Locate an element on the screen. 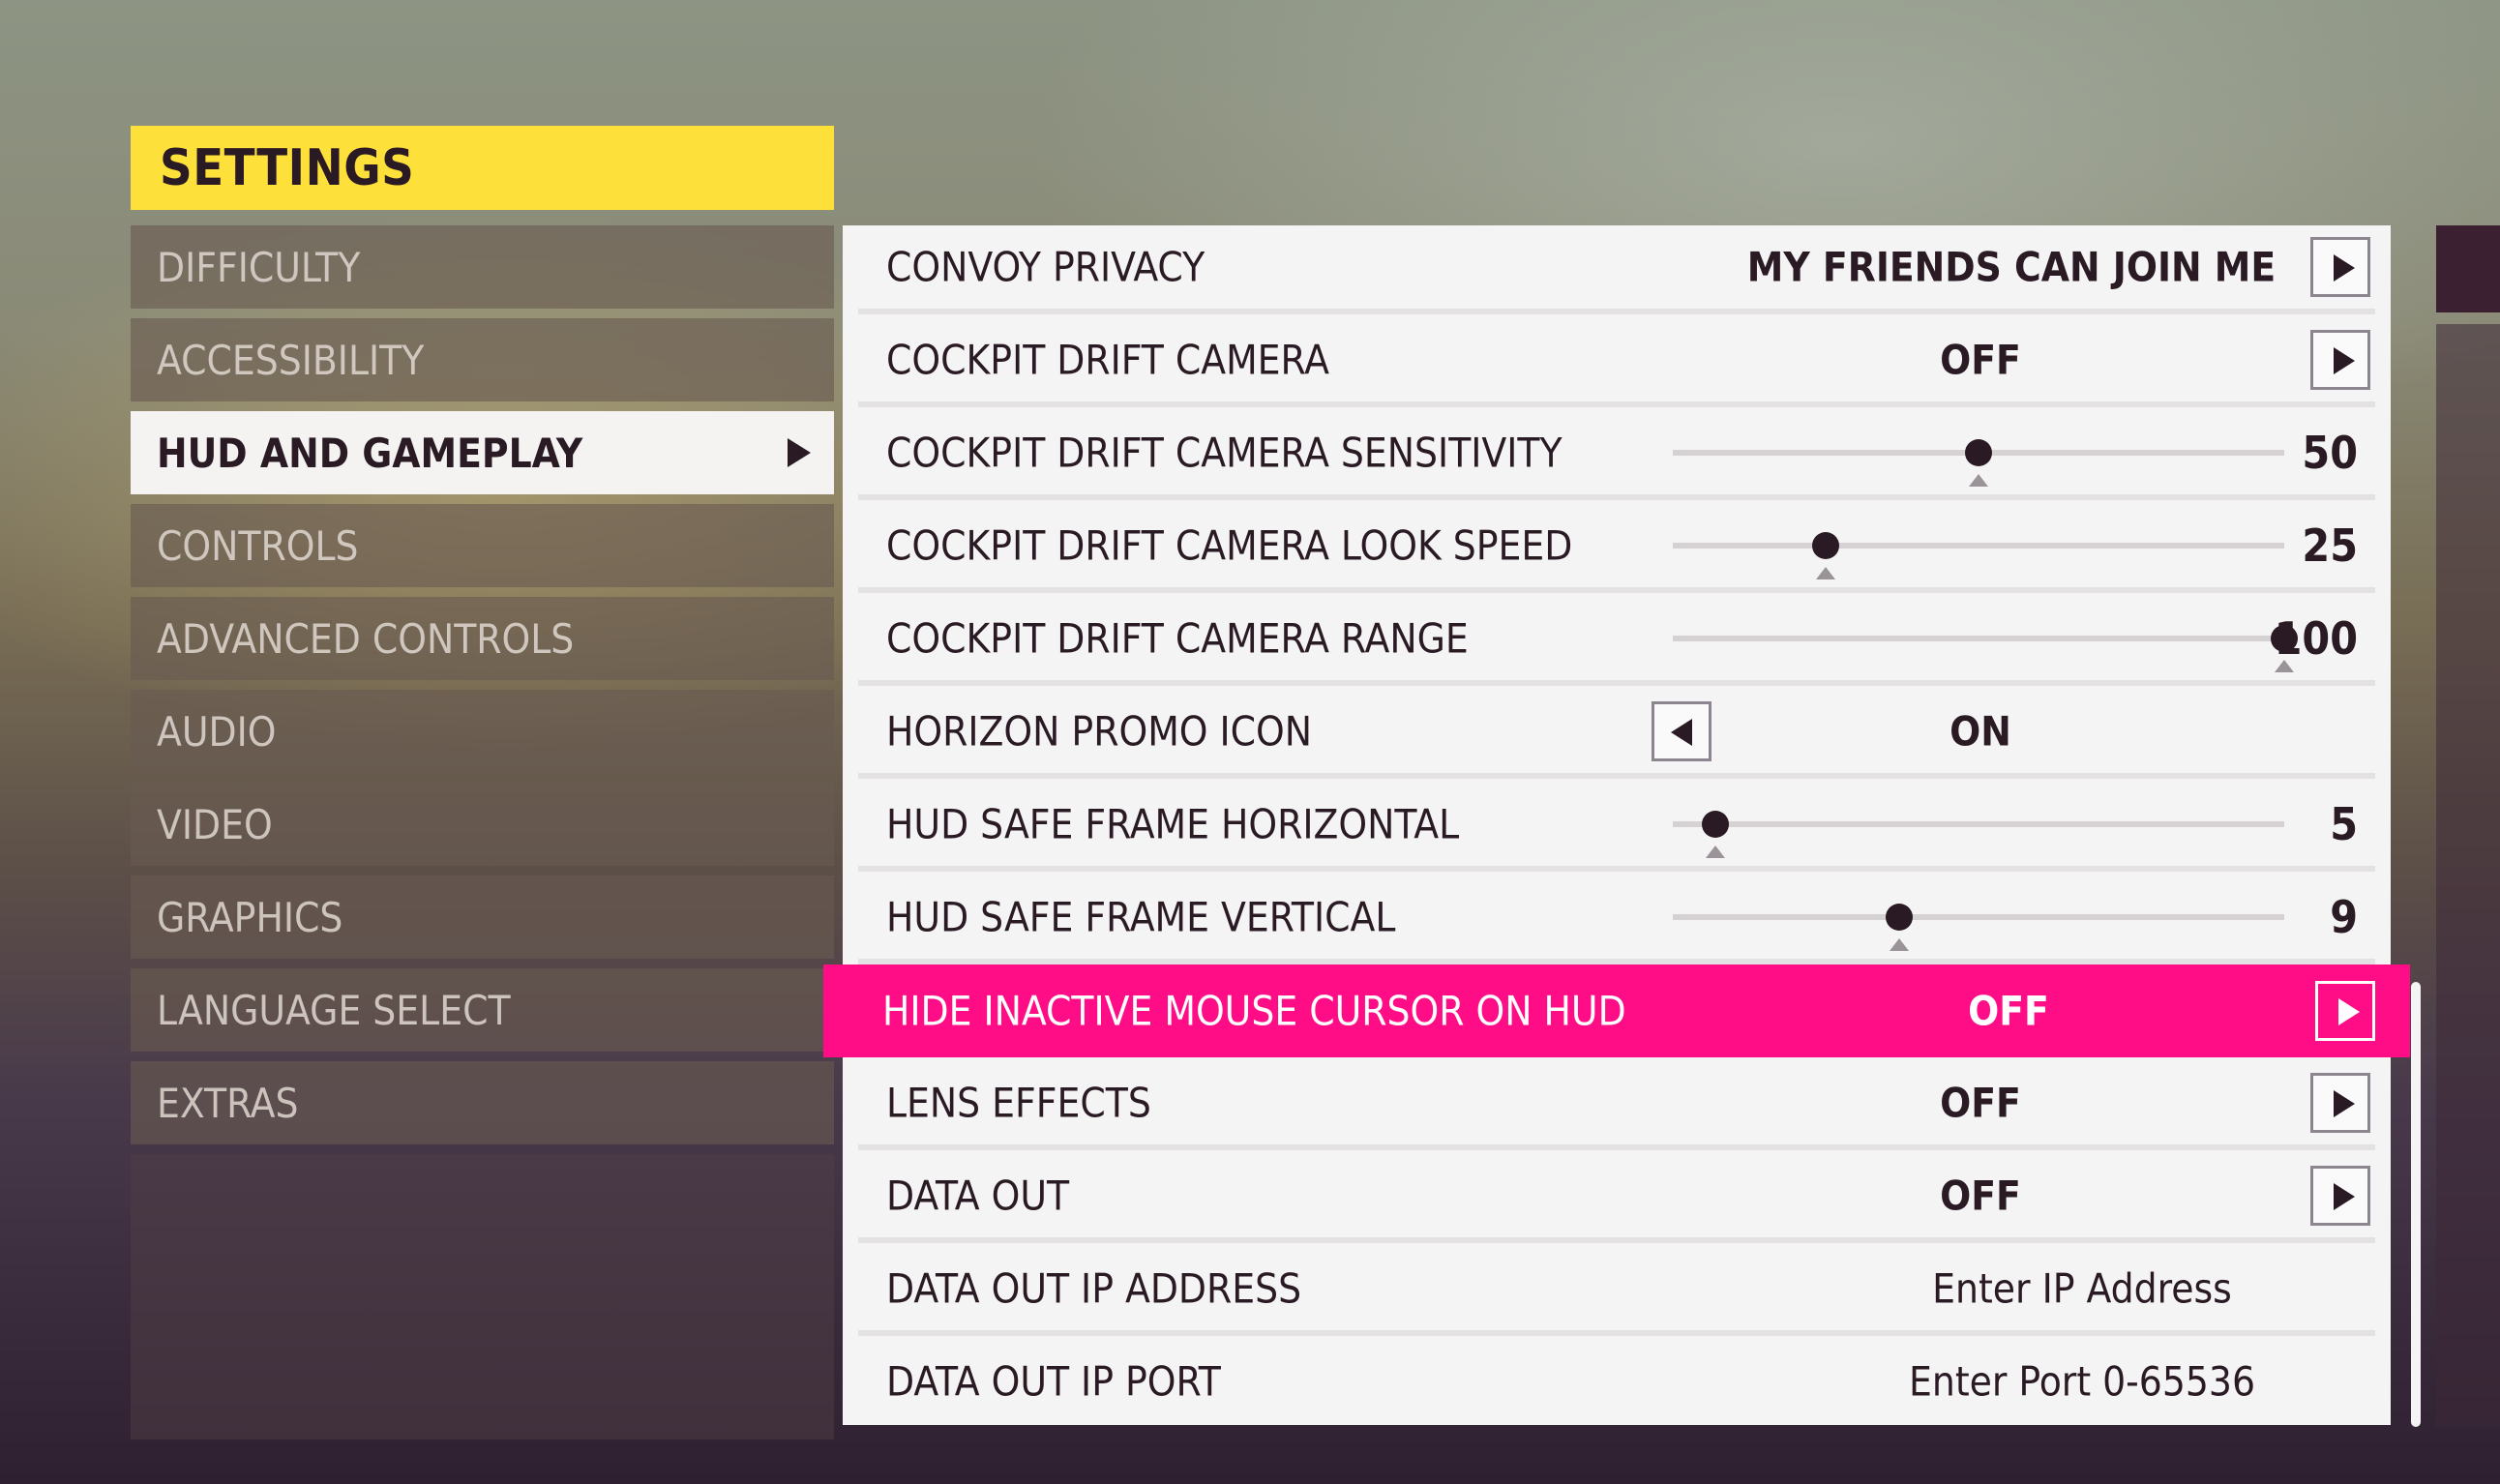 The image size is (2500, 1484). setting-value: MY FRIENDS CAN JOIN ME is located at coordinates (2011, 267).